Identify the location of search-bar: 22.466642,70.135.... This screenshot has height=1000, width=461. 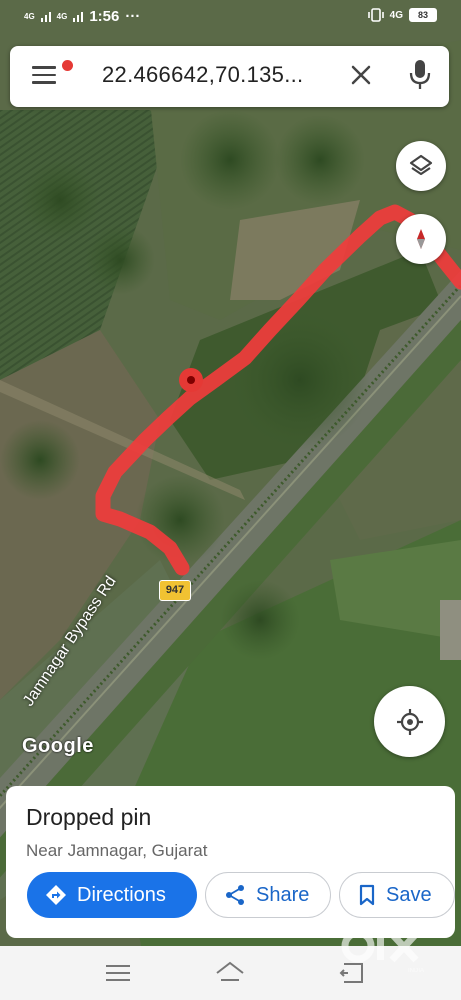
(229, 76).